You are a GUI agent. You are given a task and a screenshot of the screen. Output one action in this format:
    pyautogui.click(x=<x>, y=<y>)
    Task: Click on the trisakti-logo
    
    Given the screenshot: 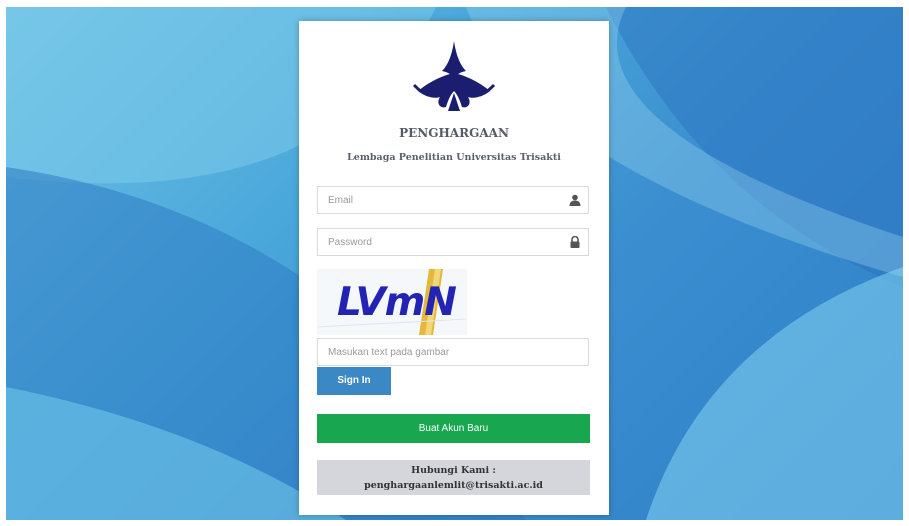 What is the action you would take?
    pyautogui.click(x=454, y=76)
    